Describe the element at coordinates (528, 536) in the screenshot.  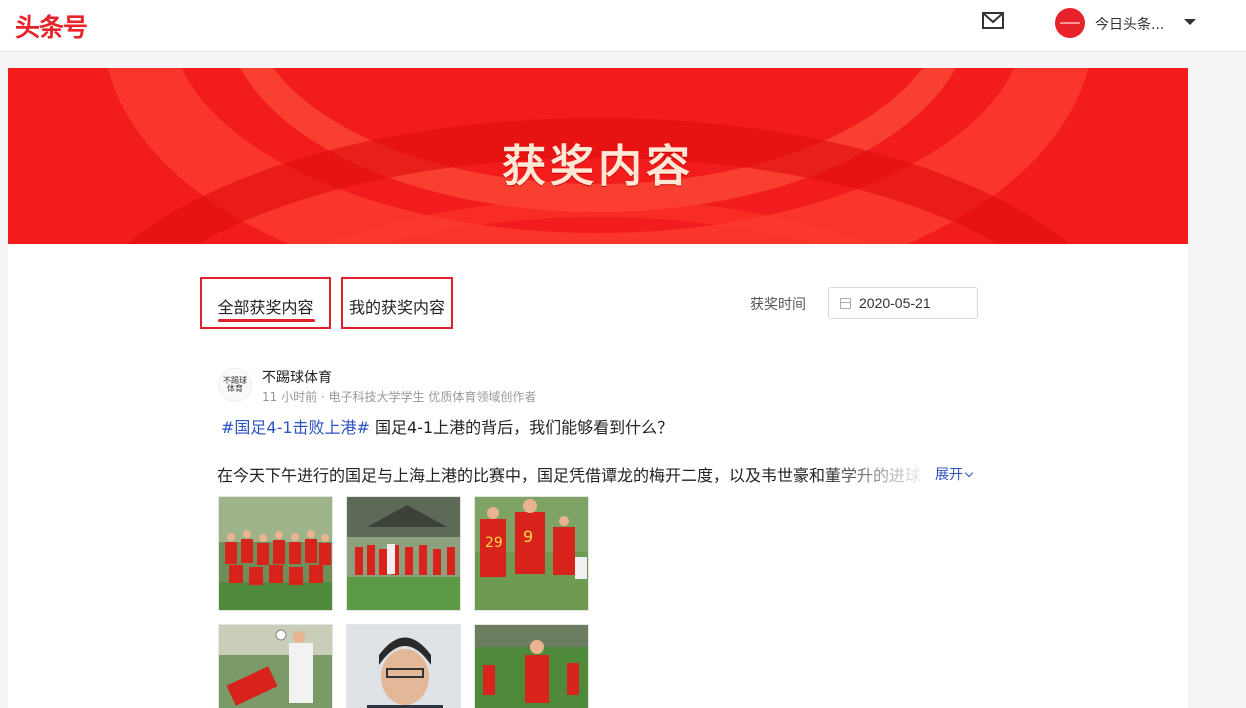
I see `svg-text: 9` at that location.